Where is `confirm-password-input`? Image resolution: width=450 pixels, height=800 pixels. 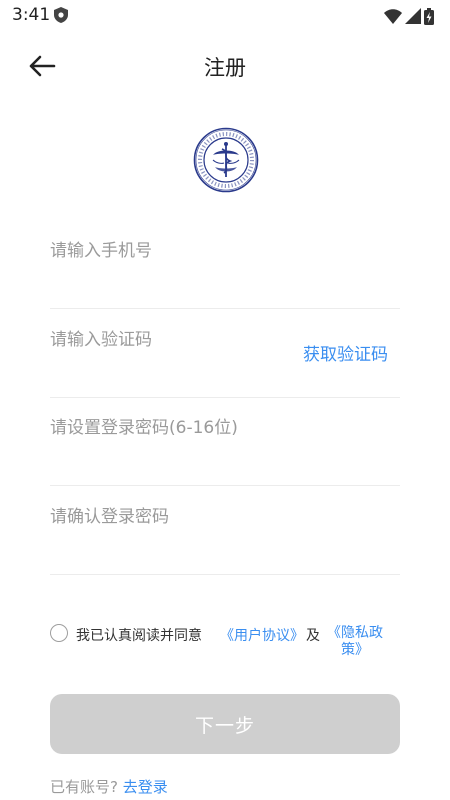
confirm-password-input is located at coordinates (220, 517).